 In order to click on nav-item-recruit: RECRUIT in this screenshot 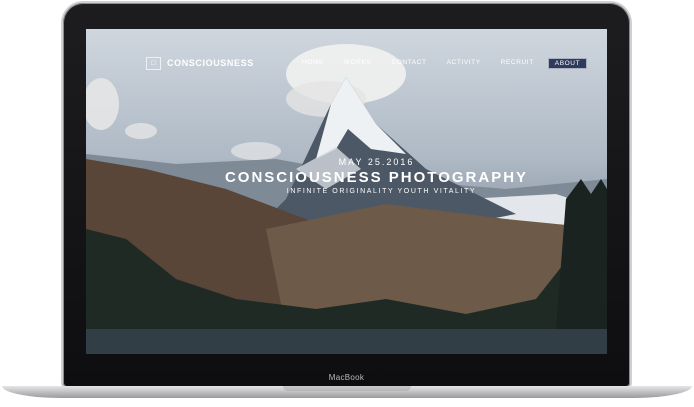, I will do `click(517, 63)`.